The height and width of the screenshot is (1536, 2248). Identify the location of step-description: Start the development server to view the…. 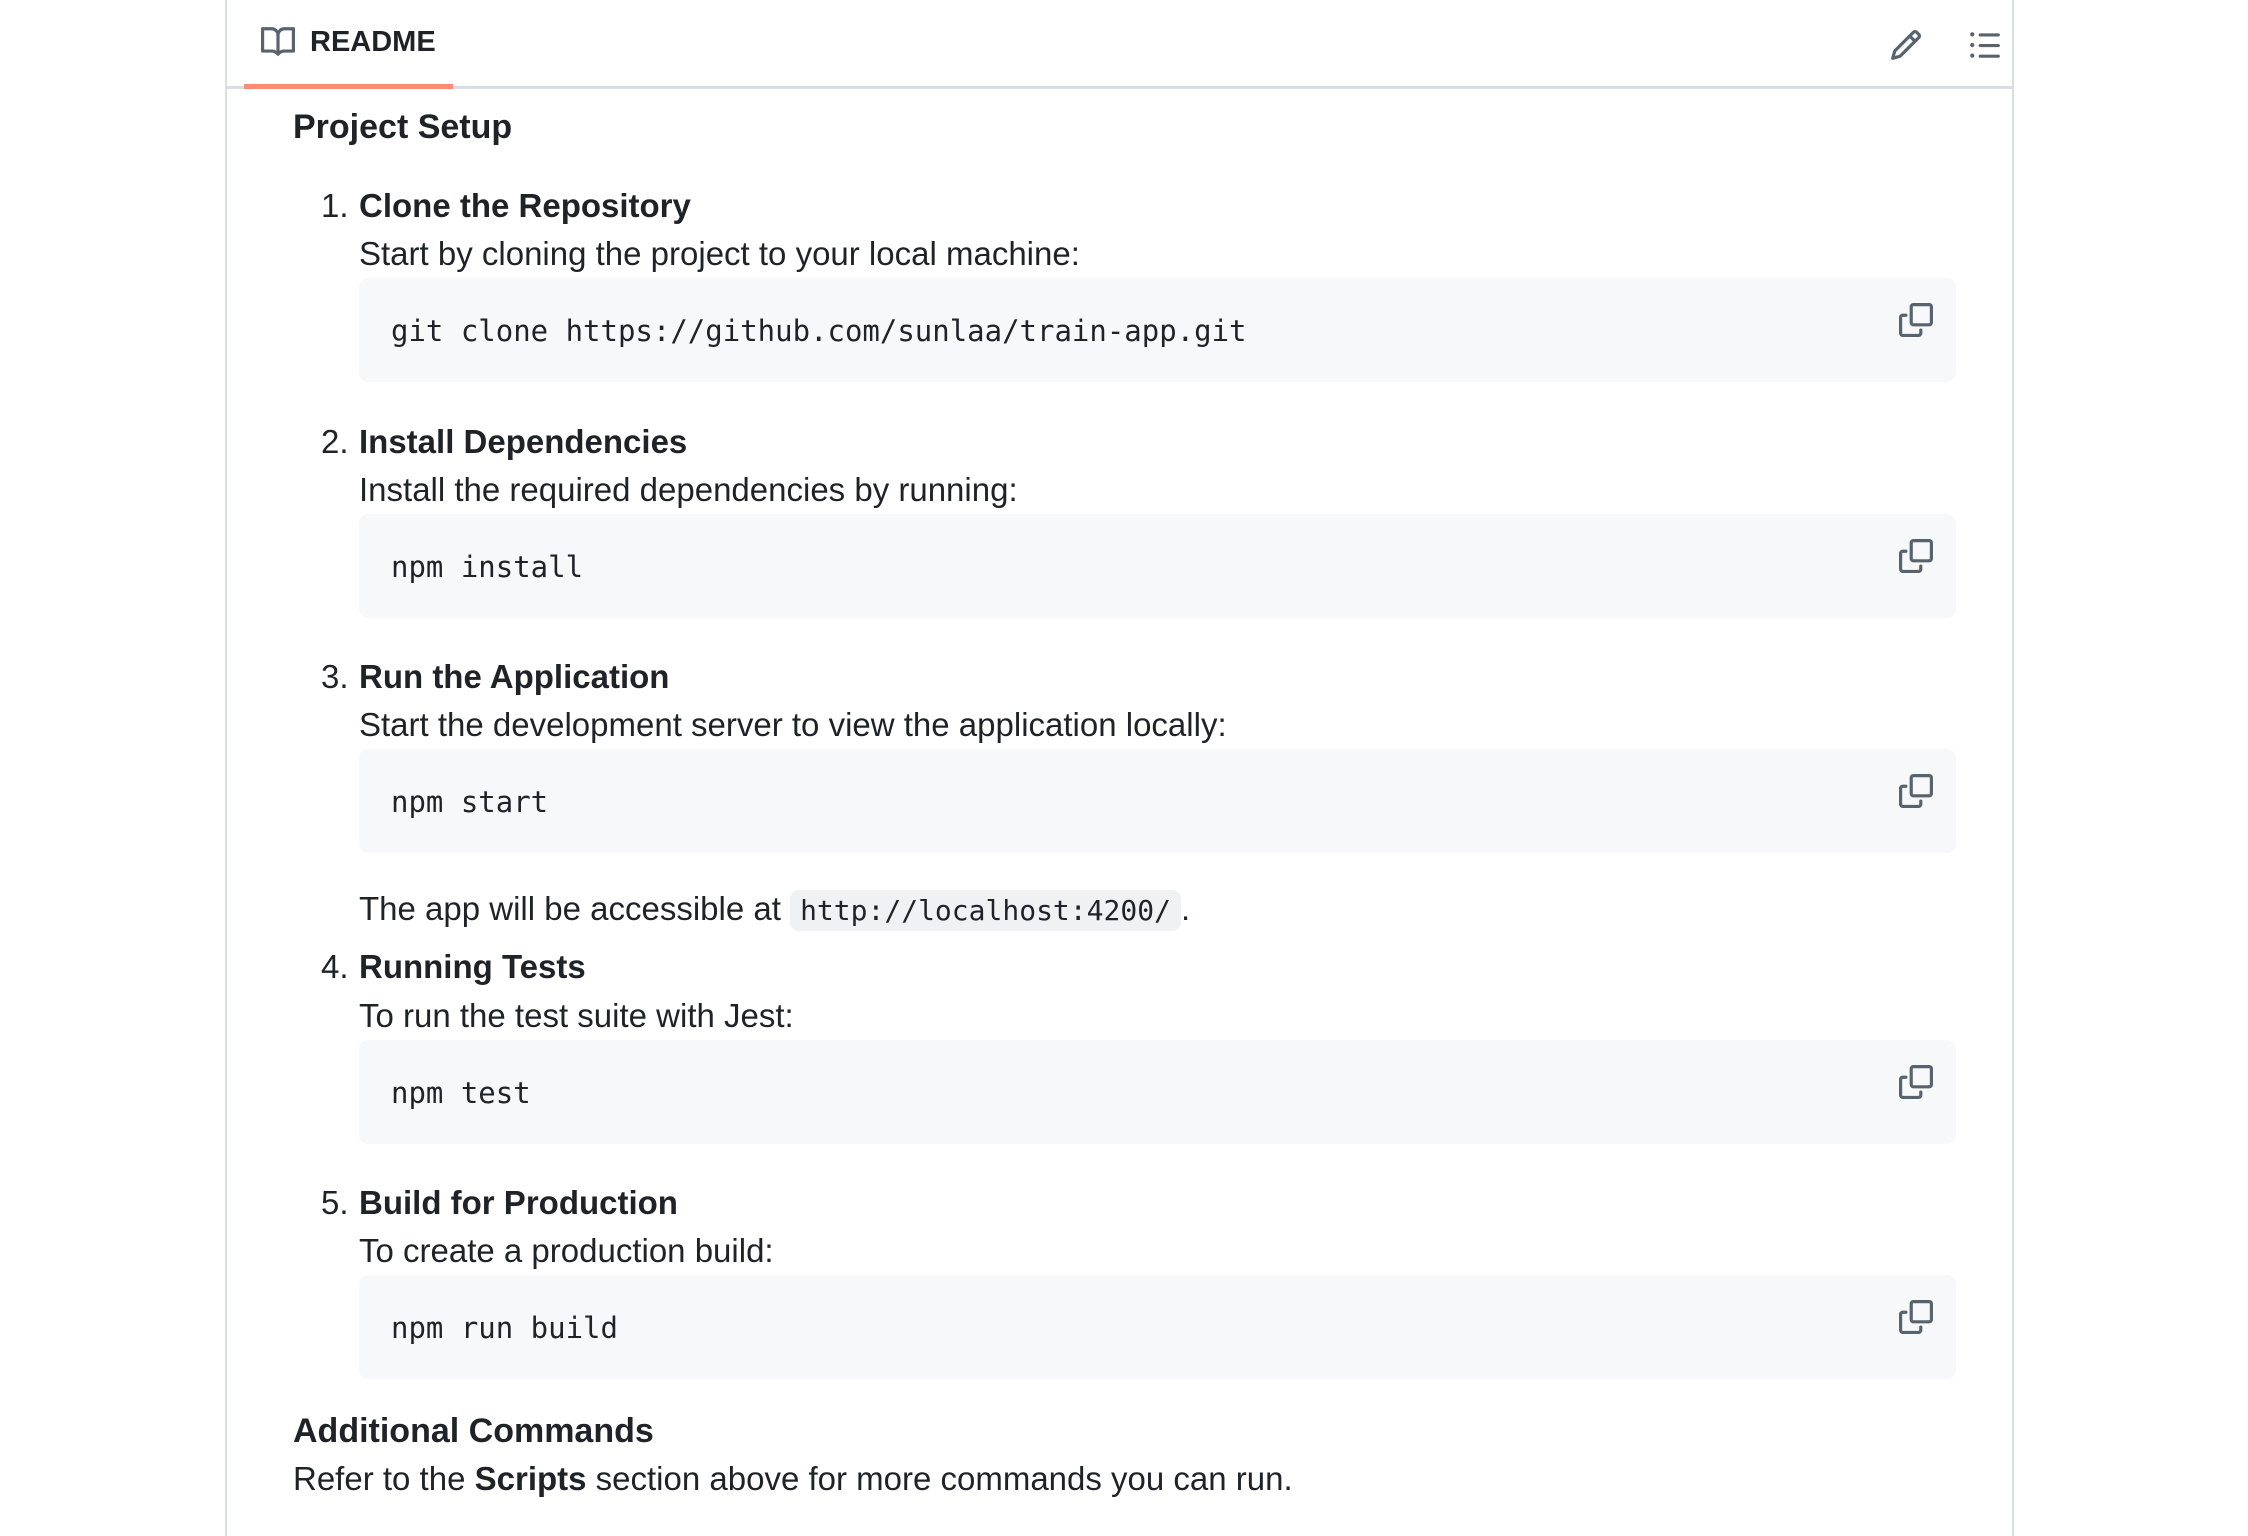
(793, 724).